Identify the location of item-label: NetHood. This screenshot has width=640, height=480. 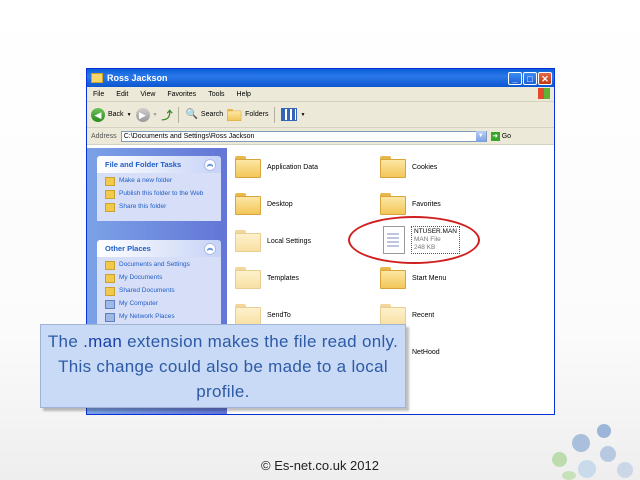
(426, 352).